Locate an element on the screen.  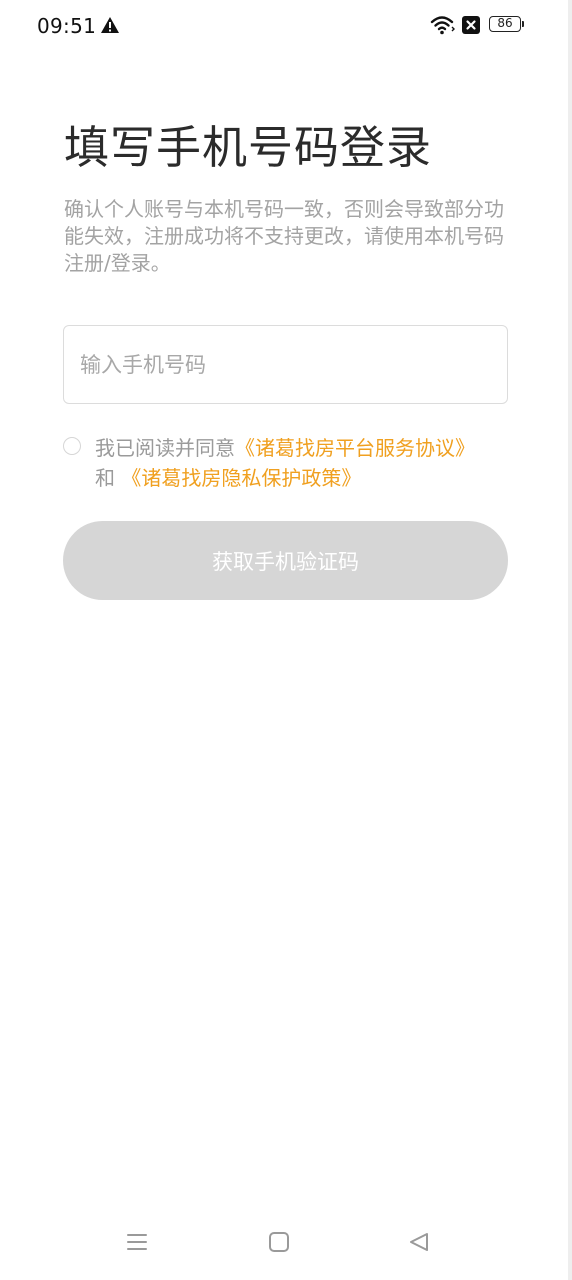
battery-cap is located at coordinates (523, 24).